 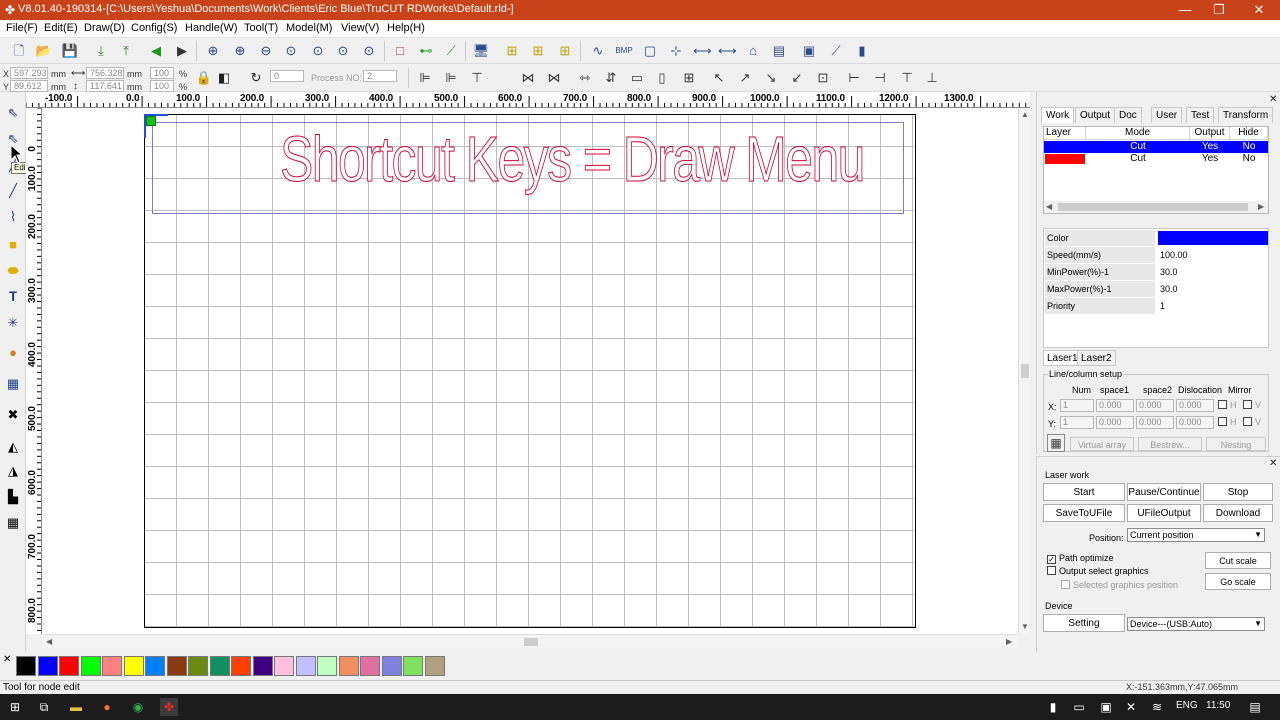 What do you see at coordinates (204, 78) in the screenshot?
I see `lock-icon: 🔒` at bounding box center [204, 78].